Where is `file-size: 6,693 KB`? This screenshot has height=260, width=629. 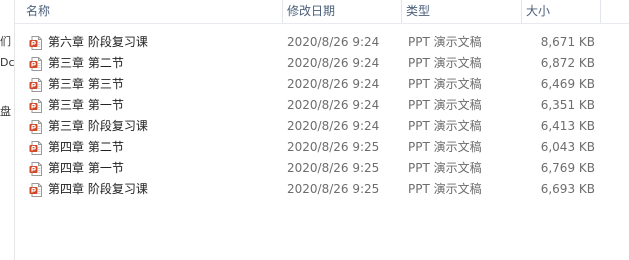
file-size: 6,693 KB is located at coordinates (567, 189).